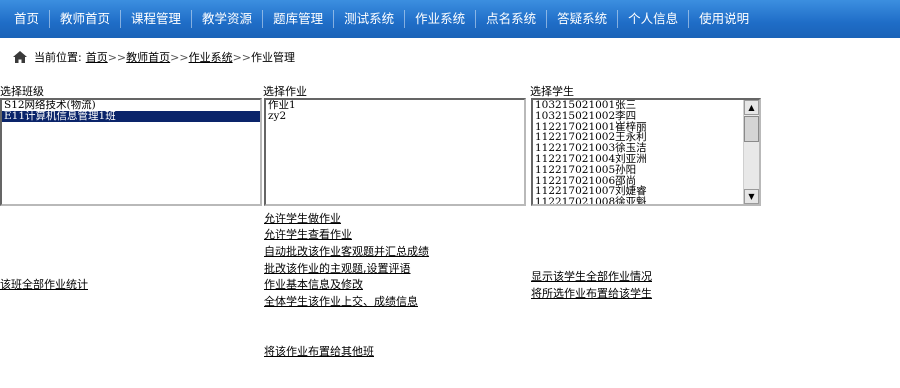 Image resolution: width=900 pixels, height=388 pixels. What do you see at coordinates (319, 351) in the screenshot?
I see `assign-to-other-class-link: 将该作业布置给其他班` at bounding box center [319, 351].